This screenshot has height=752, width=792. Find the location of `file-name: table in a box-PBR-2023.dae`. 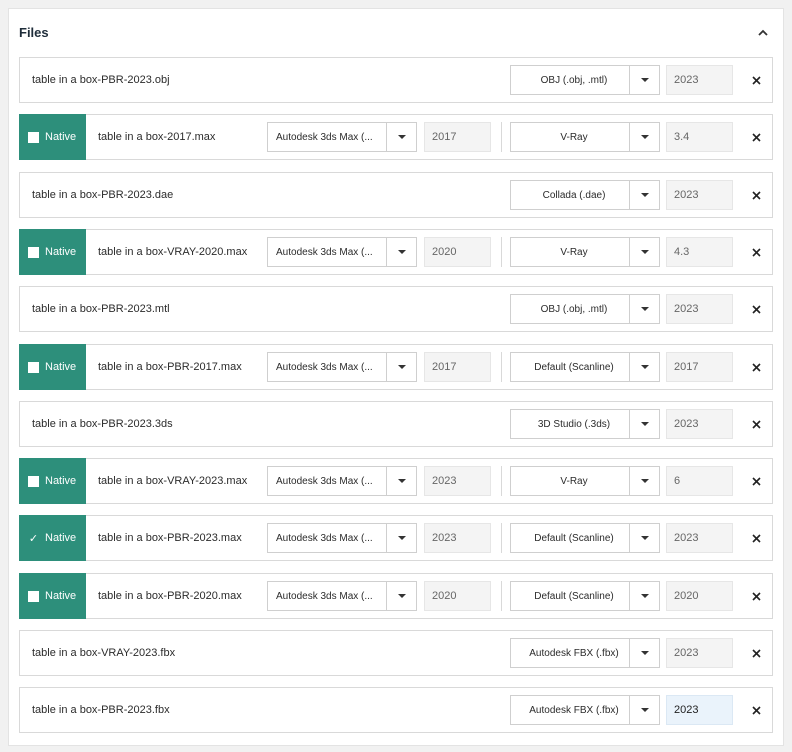

file-name: table in a box-PBR-2023.dae is located at coordinates (103, 195).